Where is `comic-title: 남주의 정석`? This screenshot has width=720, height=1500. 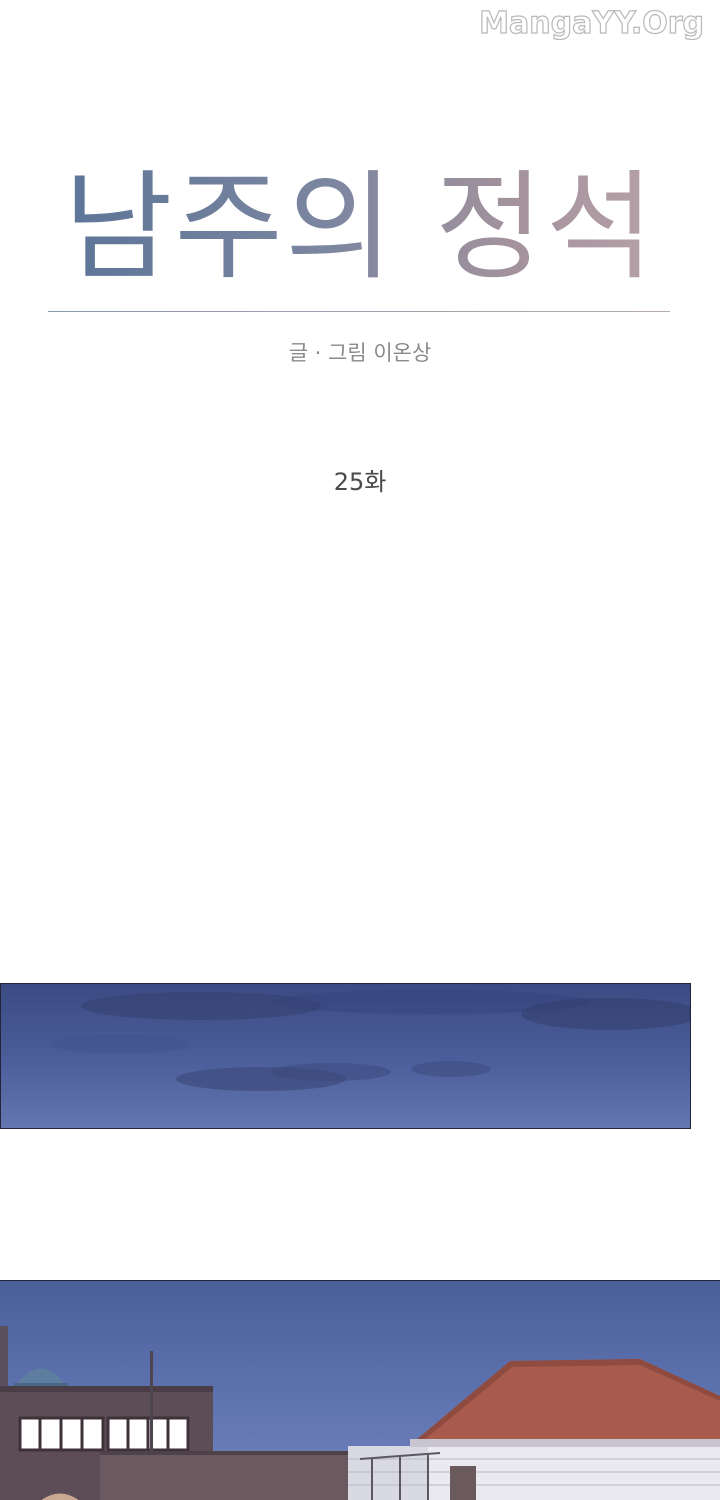
comic-title: 남주의 정석 is located at coordinates (360, 227).